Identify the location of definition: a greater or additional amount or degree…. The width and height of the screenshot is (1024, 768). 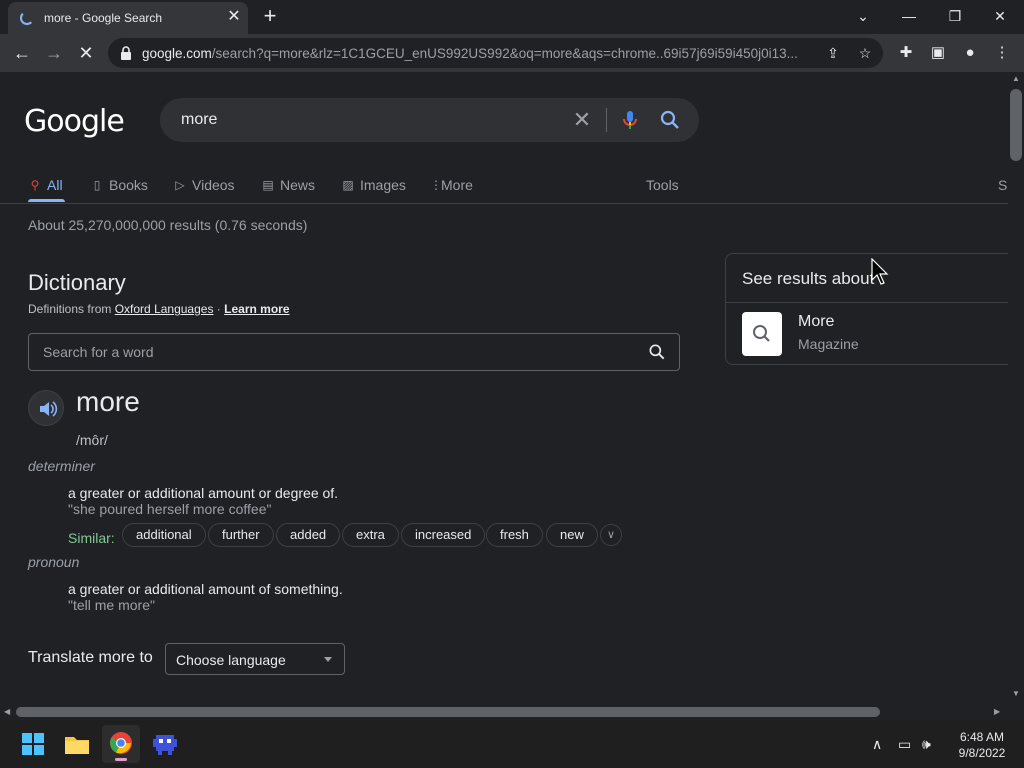
(203, 493).